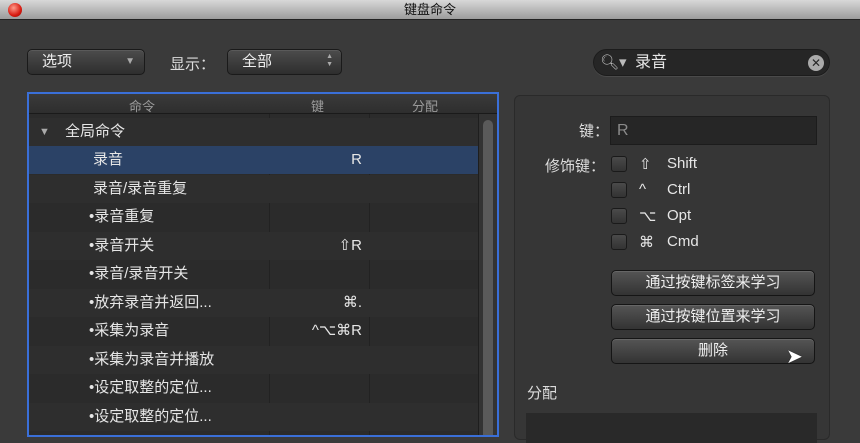 The width and height of the screenshot is (860, 443). What do you see at coordinates (488, 277) in the screenshot?
I see `scrollbar-thumb` at bounding box center [488, 277].